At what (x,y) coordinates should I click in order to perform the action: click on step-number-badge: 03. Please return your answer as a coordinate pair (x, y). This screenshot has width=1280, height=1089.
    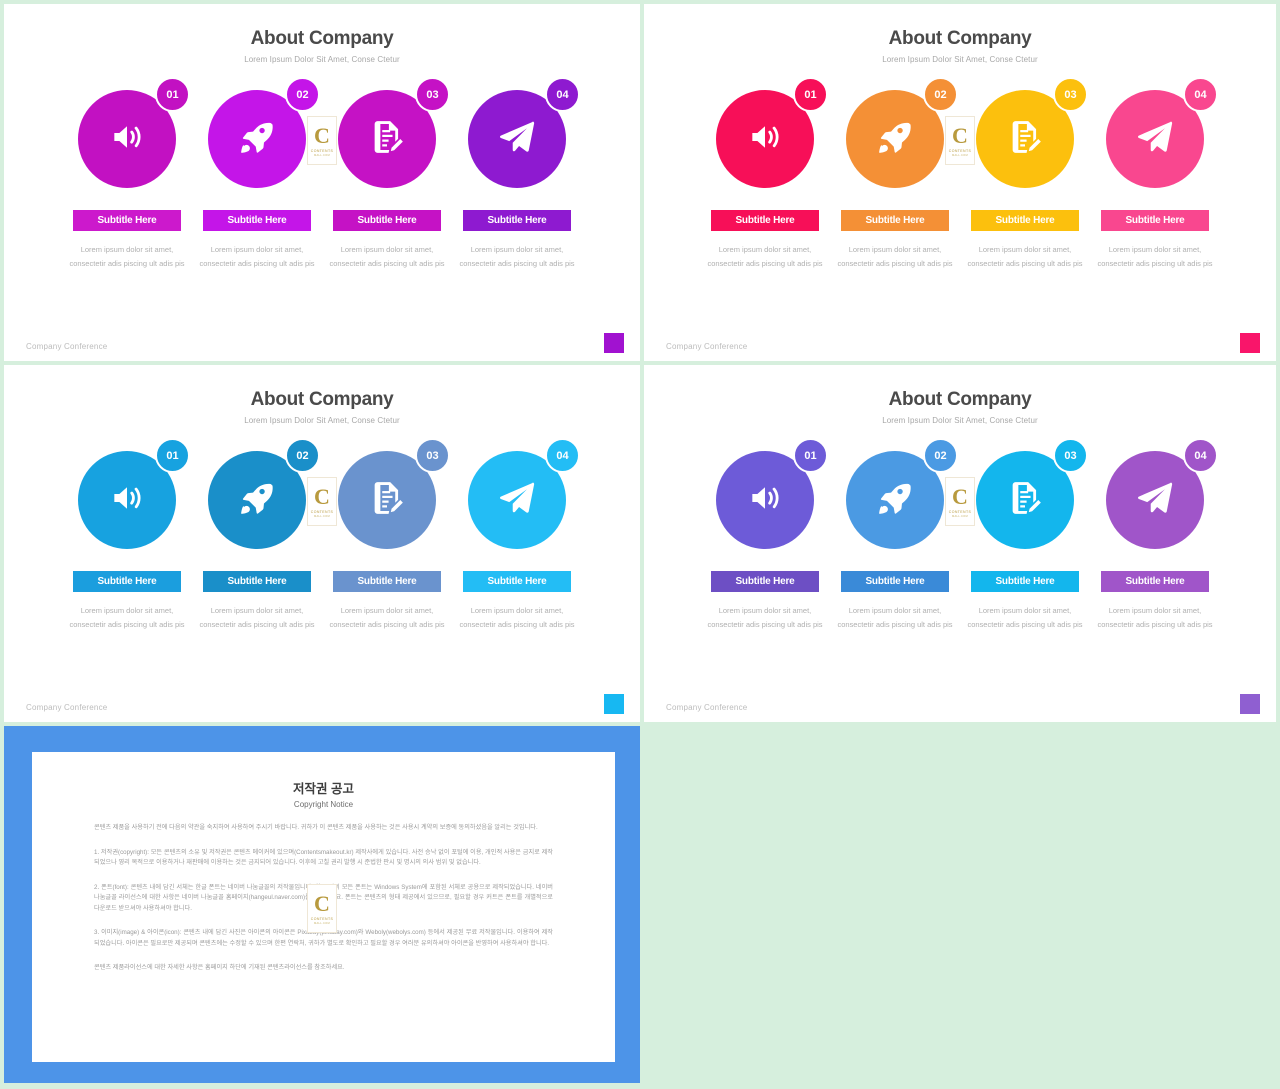
    Looking at the image, I should click on (432, 94).